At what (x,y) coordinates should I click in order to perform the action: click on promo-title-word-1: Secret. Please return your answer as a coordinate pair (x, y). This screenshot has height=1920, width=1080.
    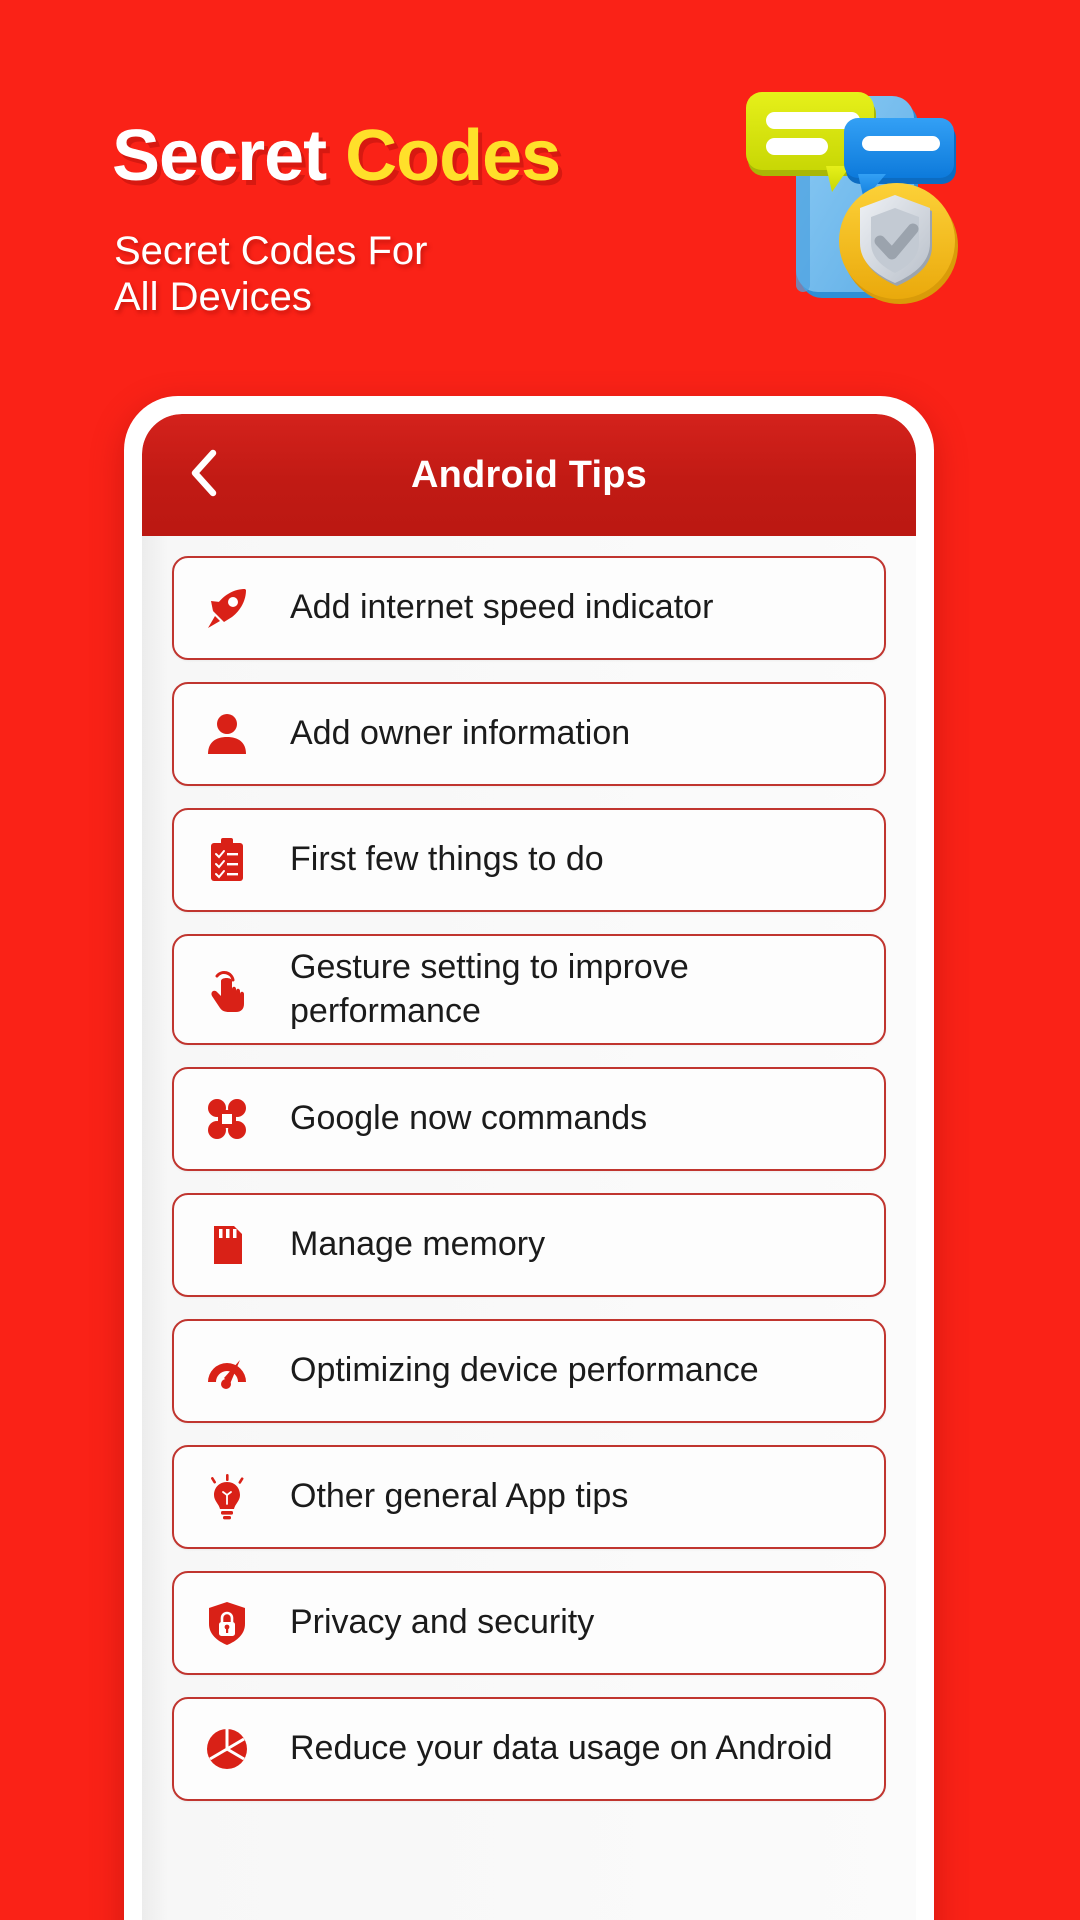
    Looking at the image, I should click on (219, 156).